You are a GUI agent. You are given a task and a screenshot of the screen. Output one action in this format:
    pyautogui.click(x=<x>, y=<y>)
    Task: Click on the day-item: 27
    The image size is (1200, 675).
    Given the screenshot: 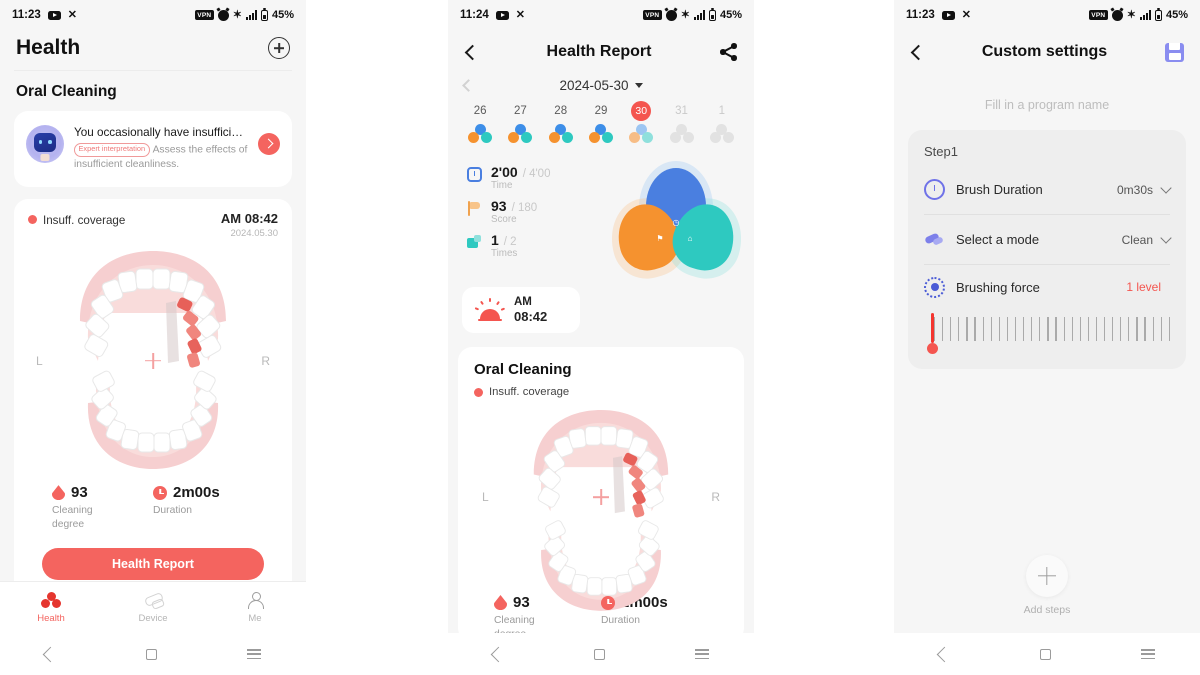 What is the action you would take?
    pyautogui.click(x=520, y=123)
    